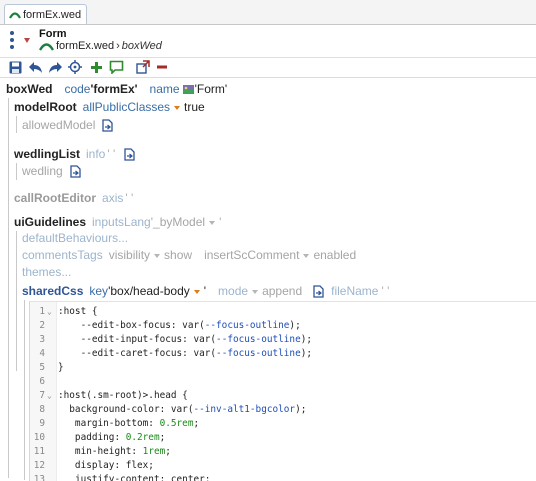 This screenshot has height=481, width=536. I want to click on code-token: --edit-input-focus: var(, so click(137, 339).